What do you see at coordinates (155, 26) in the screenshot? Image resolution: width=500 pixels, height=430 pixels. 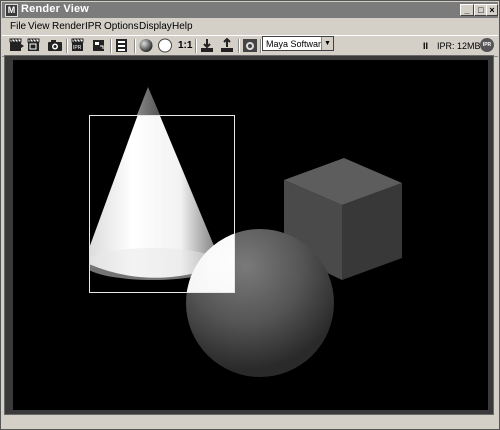 I see `menu-display: Display` at bounding box center [155, 26].